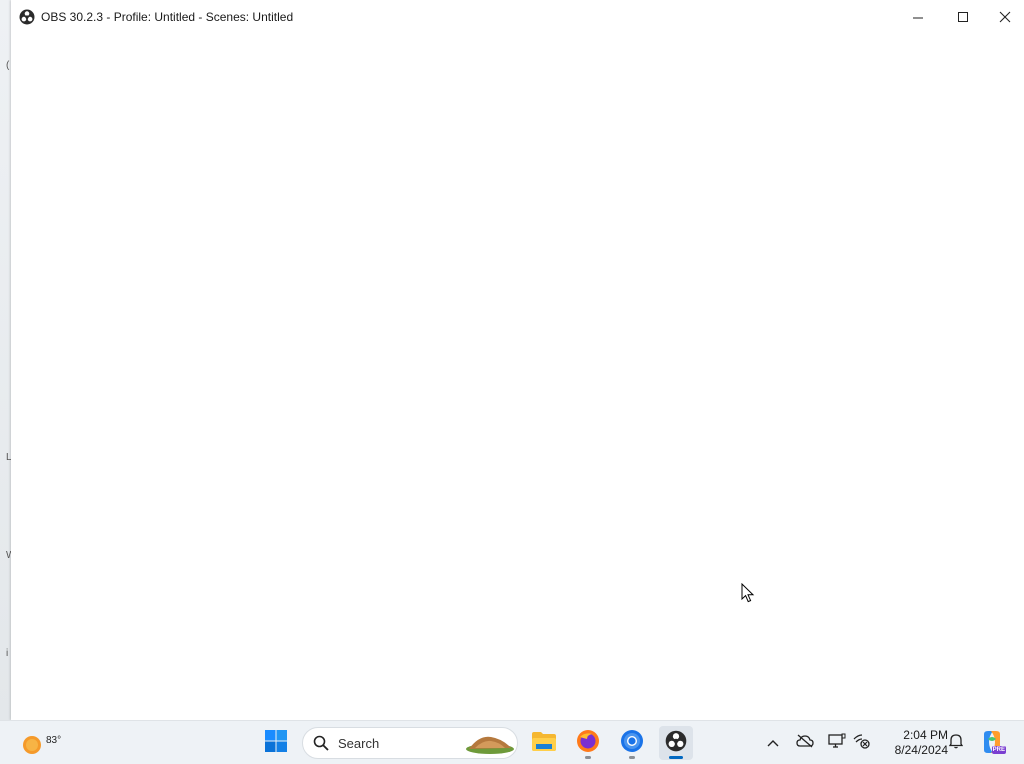 The image size is (1024, 764). I want to click on copilot-pre-icon: PRE, so click(993, 742).